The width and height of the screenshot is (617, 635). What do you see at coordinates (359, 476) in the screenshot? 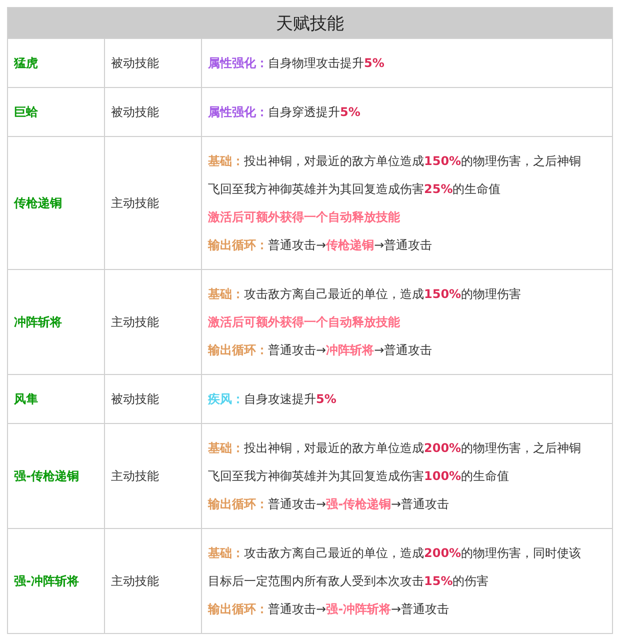
I see `skill-description: 飞回至我方神御英雄并为其回复造成伤害100%的生命值` at bounding box center [359, 476].